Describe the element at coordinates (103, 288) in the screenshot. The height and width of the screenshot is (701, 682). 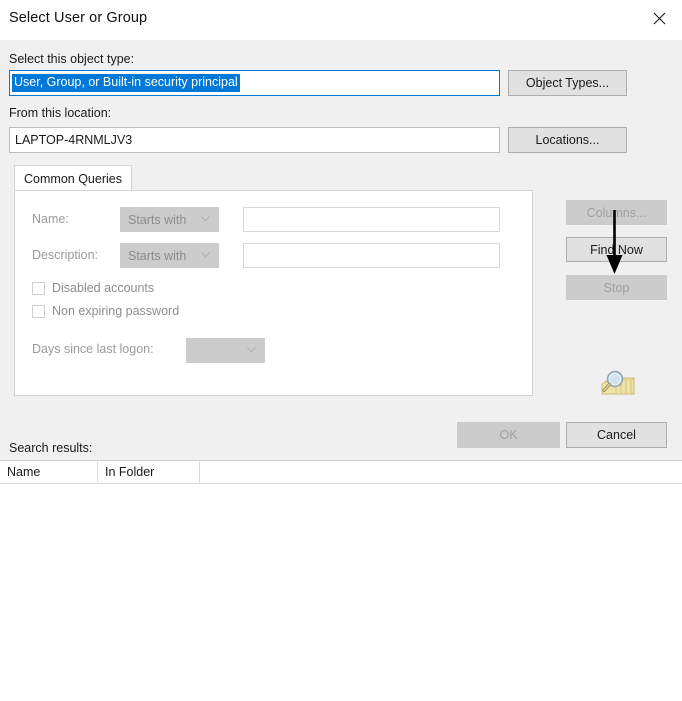
I see `disabled-accounts-label: Disabled accounts` at that location.